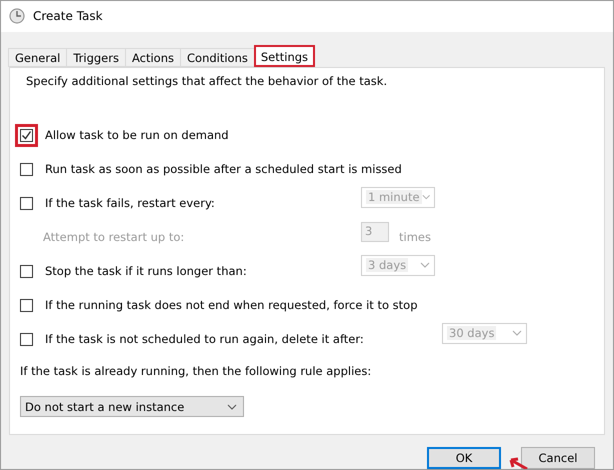 The image size is (614, 470). I want to click on tab: Settings, so click(285, 56).